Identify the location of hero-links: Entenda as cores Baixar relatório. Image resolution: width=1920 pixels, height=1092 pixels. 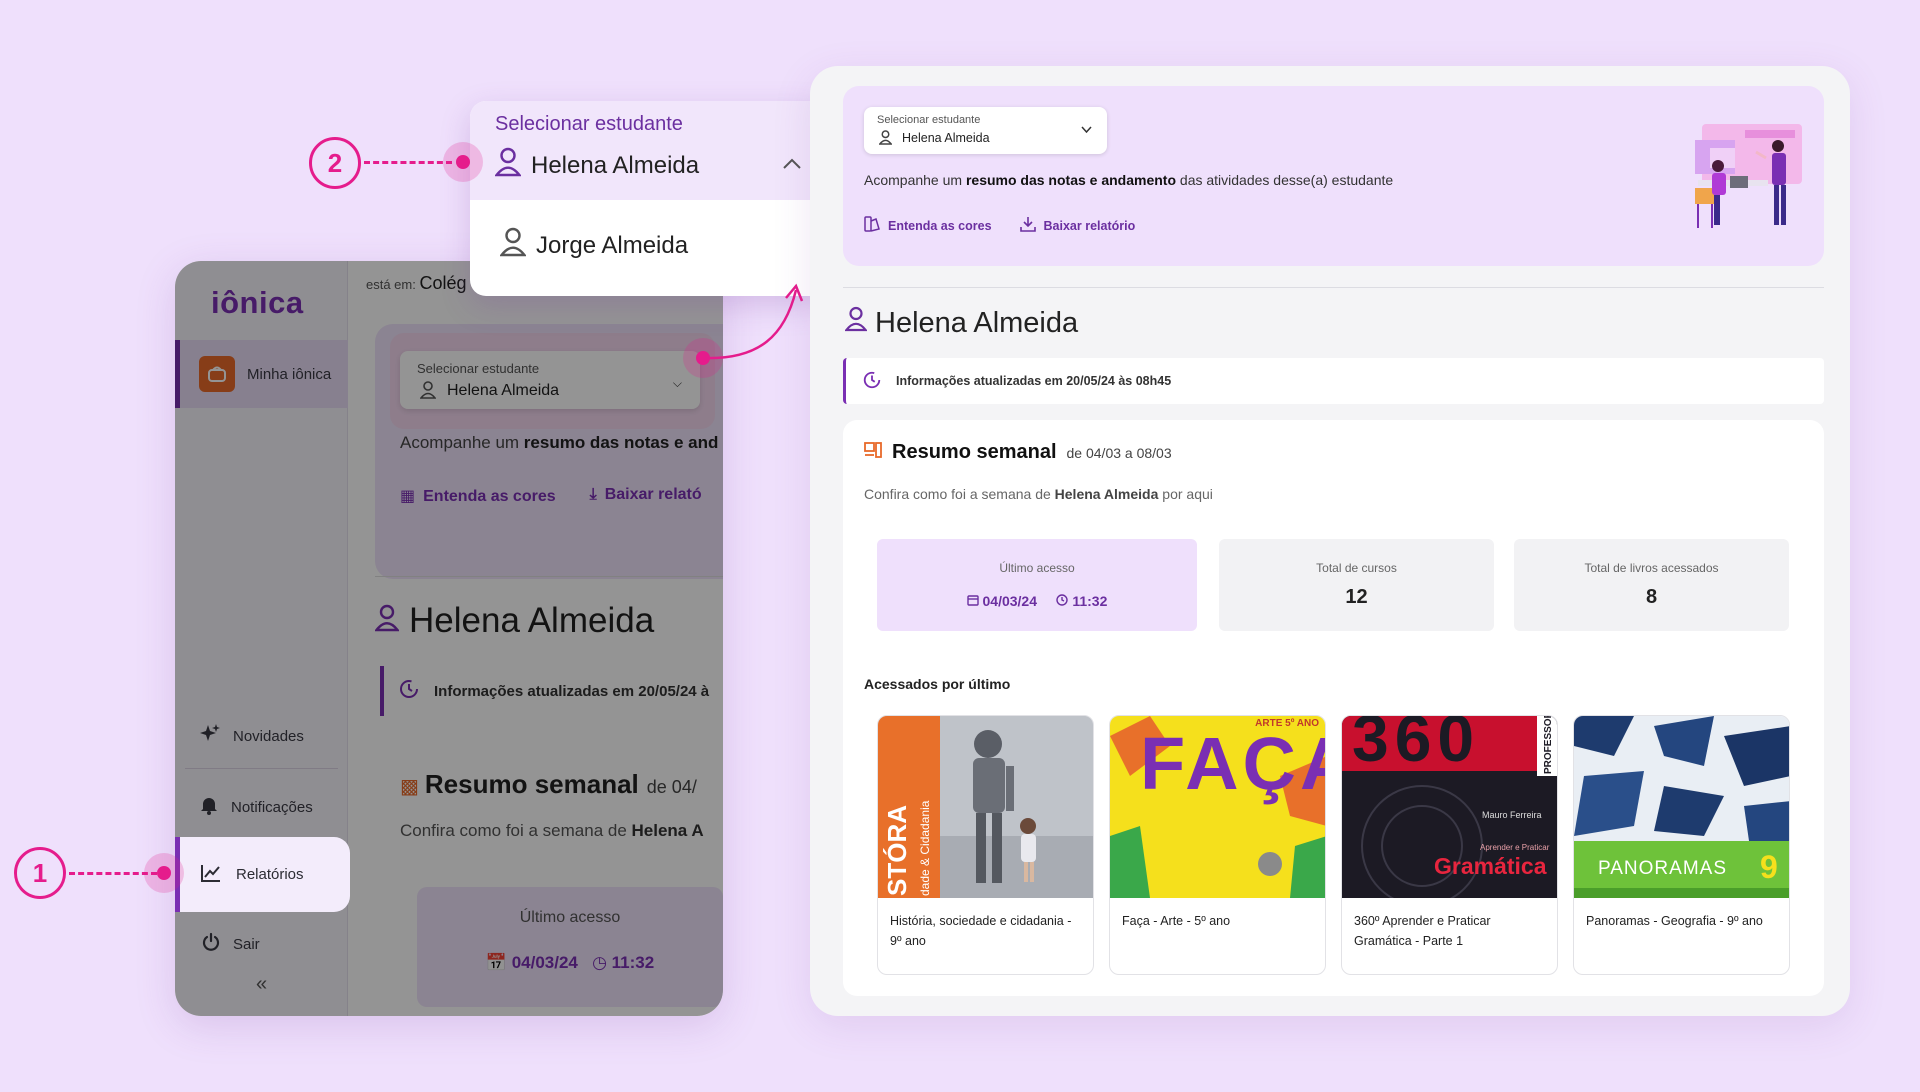
(999, 225).